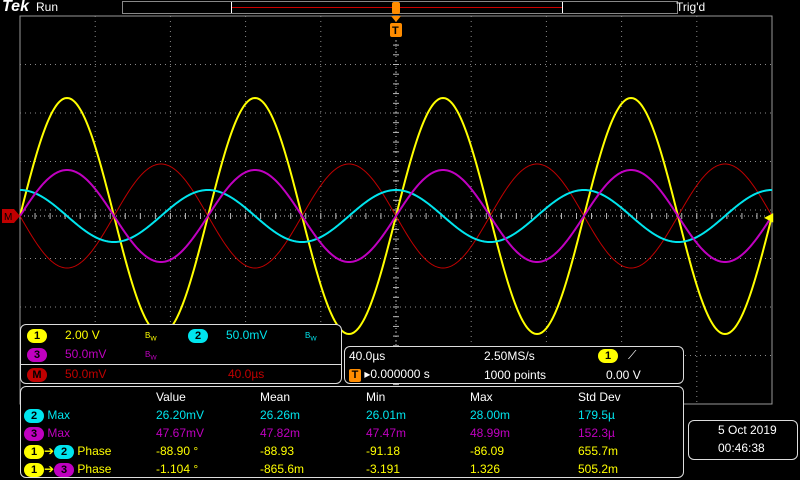  I want to click on row-target-badge: 3, so click(64, 469).